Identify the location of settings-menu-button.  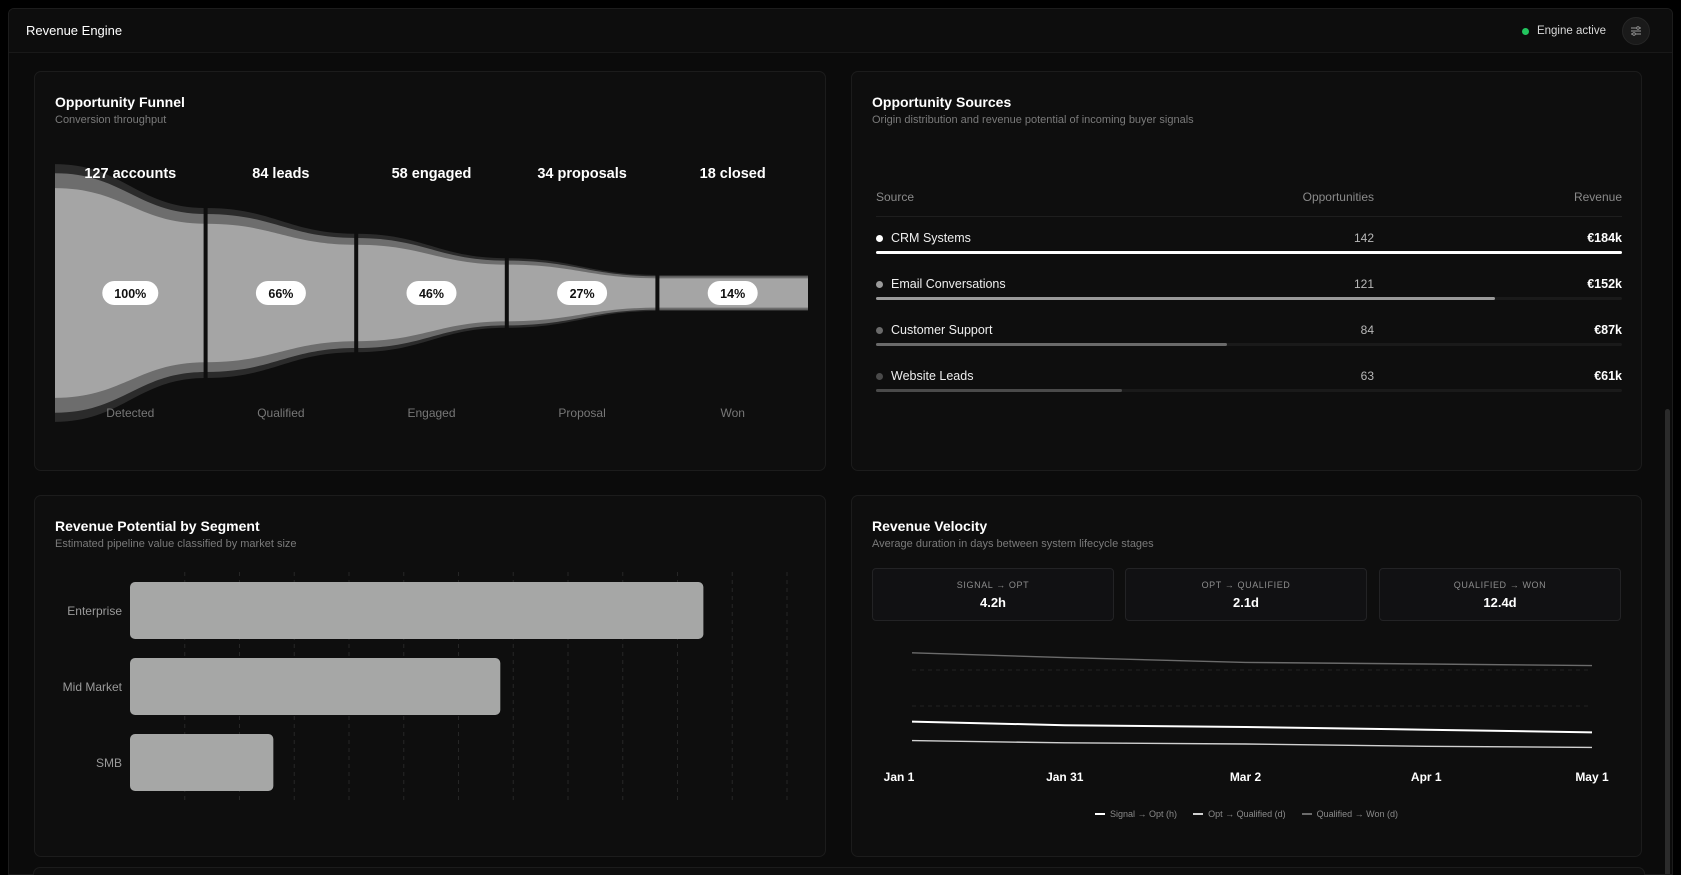
(1636, 31).